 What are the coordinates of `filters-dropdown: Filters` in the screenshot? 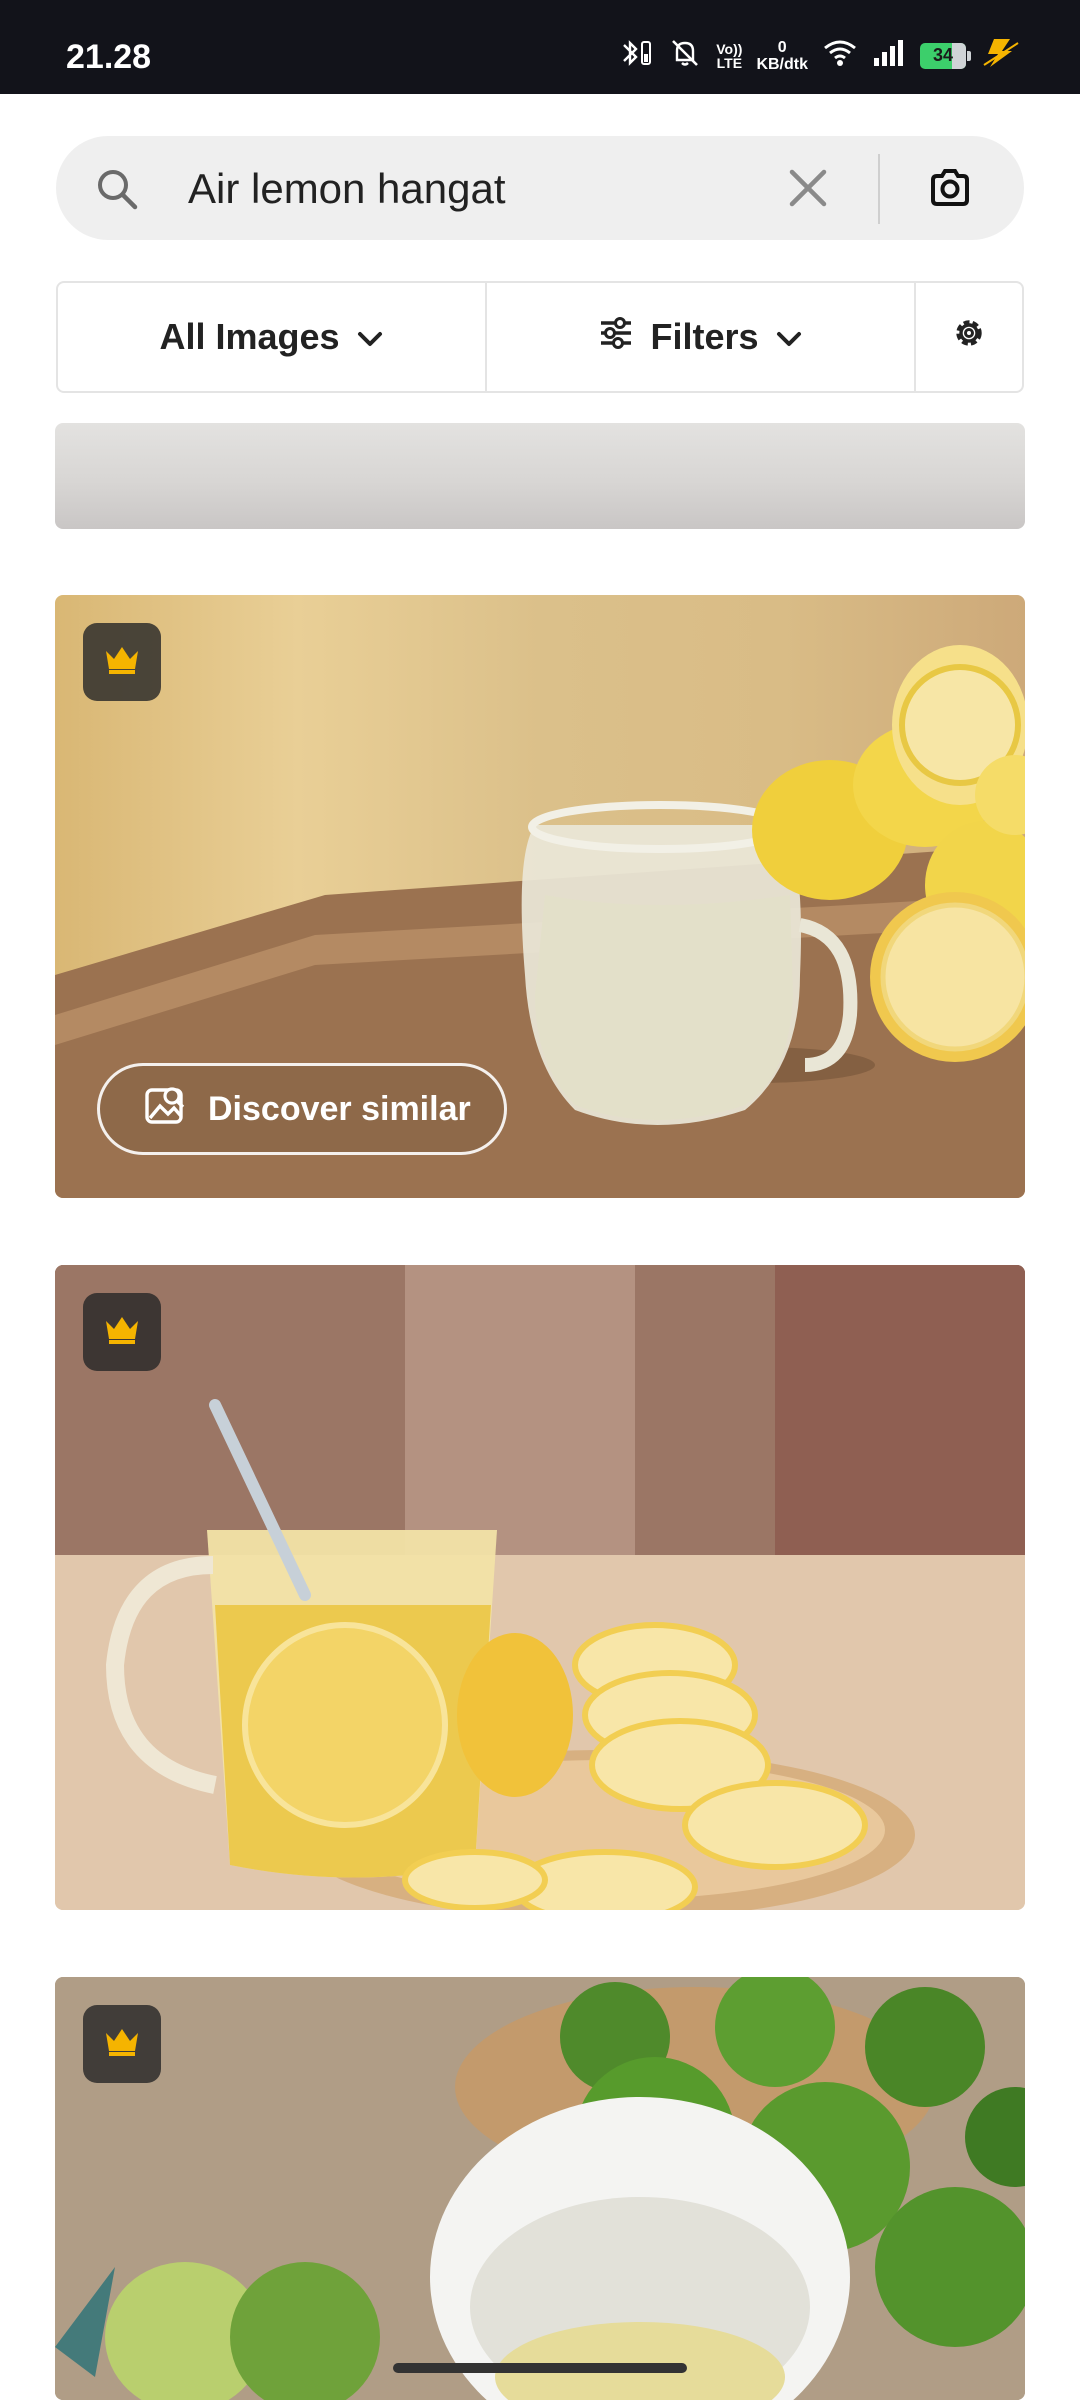 It's located at (701, 337).